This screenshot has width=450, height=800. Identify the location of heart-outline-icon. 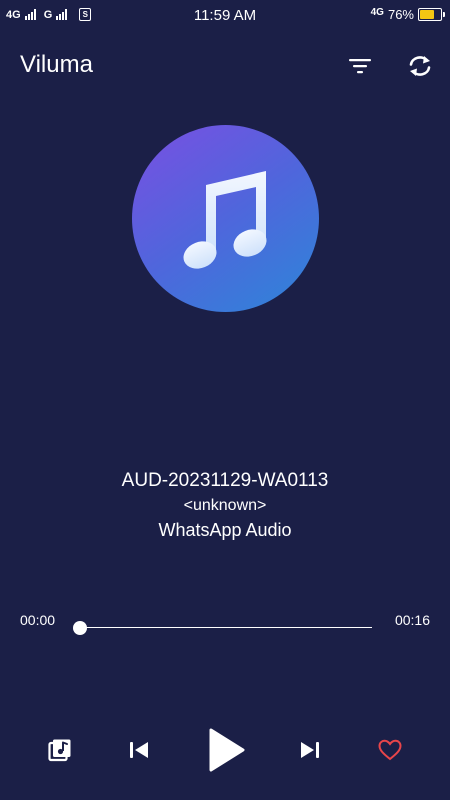
(390, 750).